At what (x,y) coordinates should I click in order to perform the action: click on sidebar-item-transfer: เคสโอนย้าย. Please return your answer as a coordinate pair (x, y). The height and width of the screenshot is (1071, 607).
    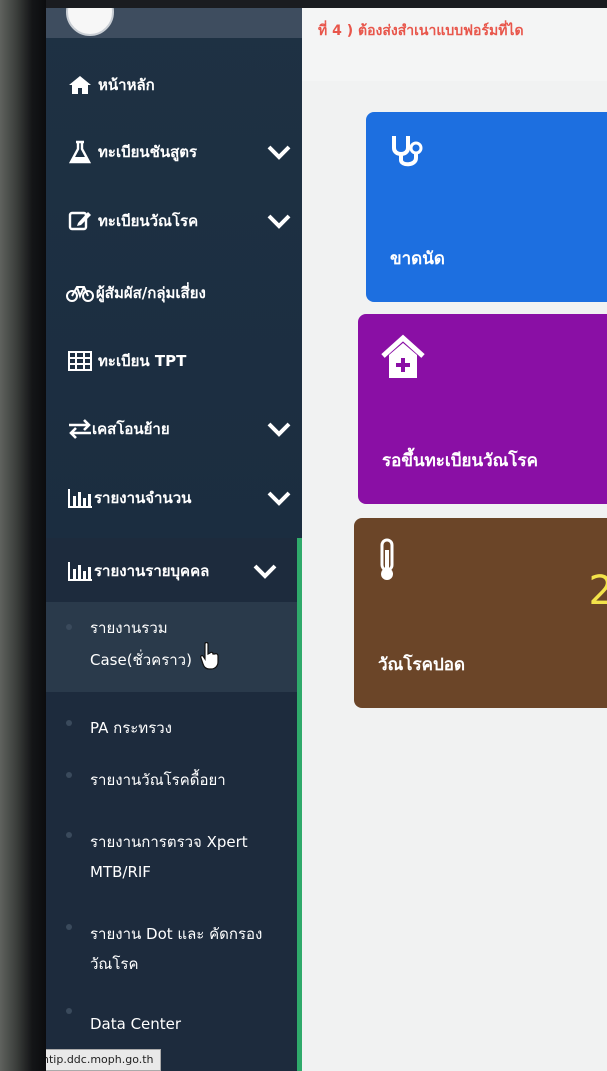
    Looking at the image, I should click on (174, 429).